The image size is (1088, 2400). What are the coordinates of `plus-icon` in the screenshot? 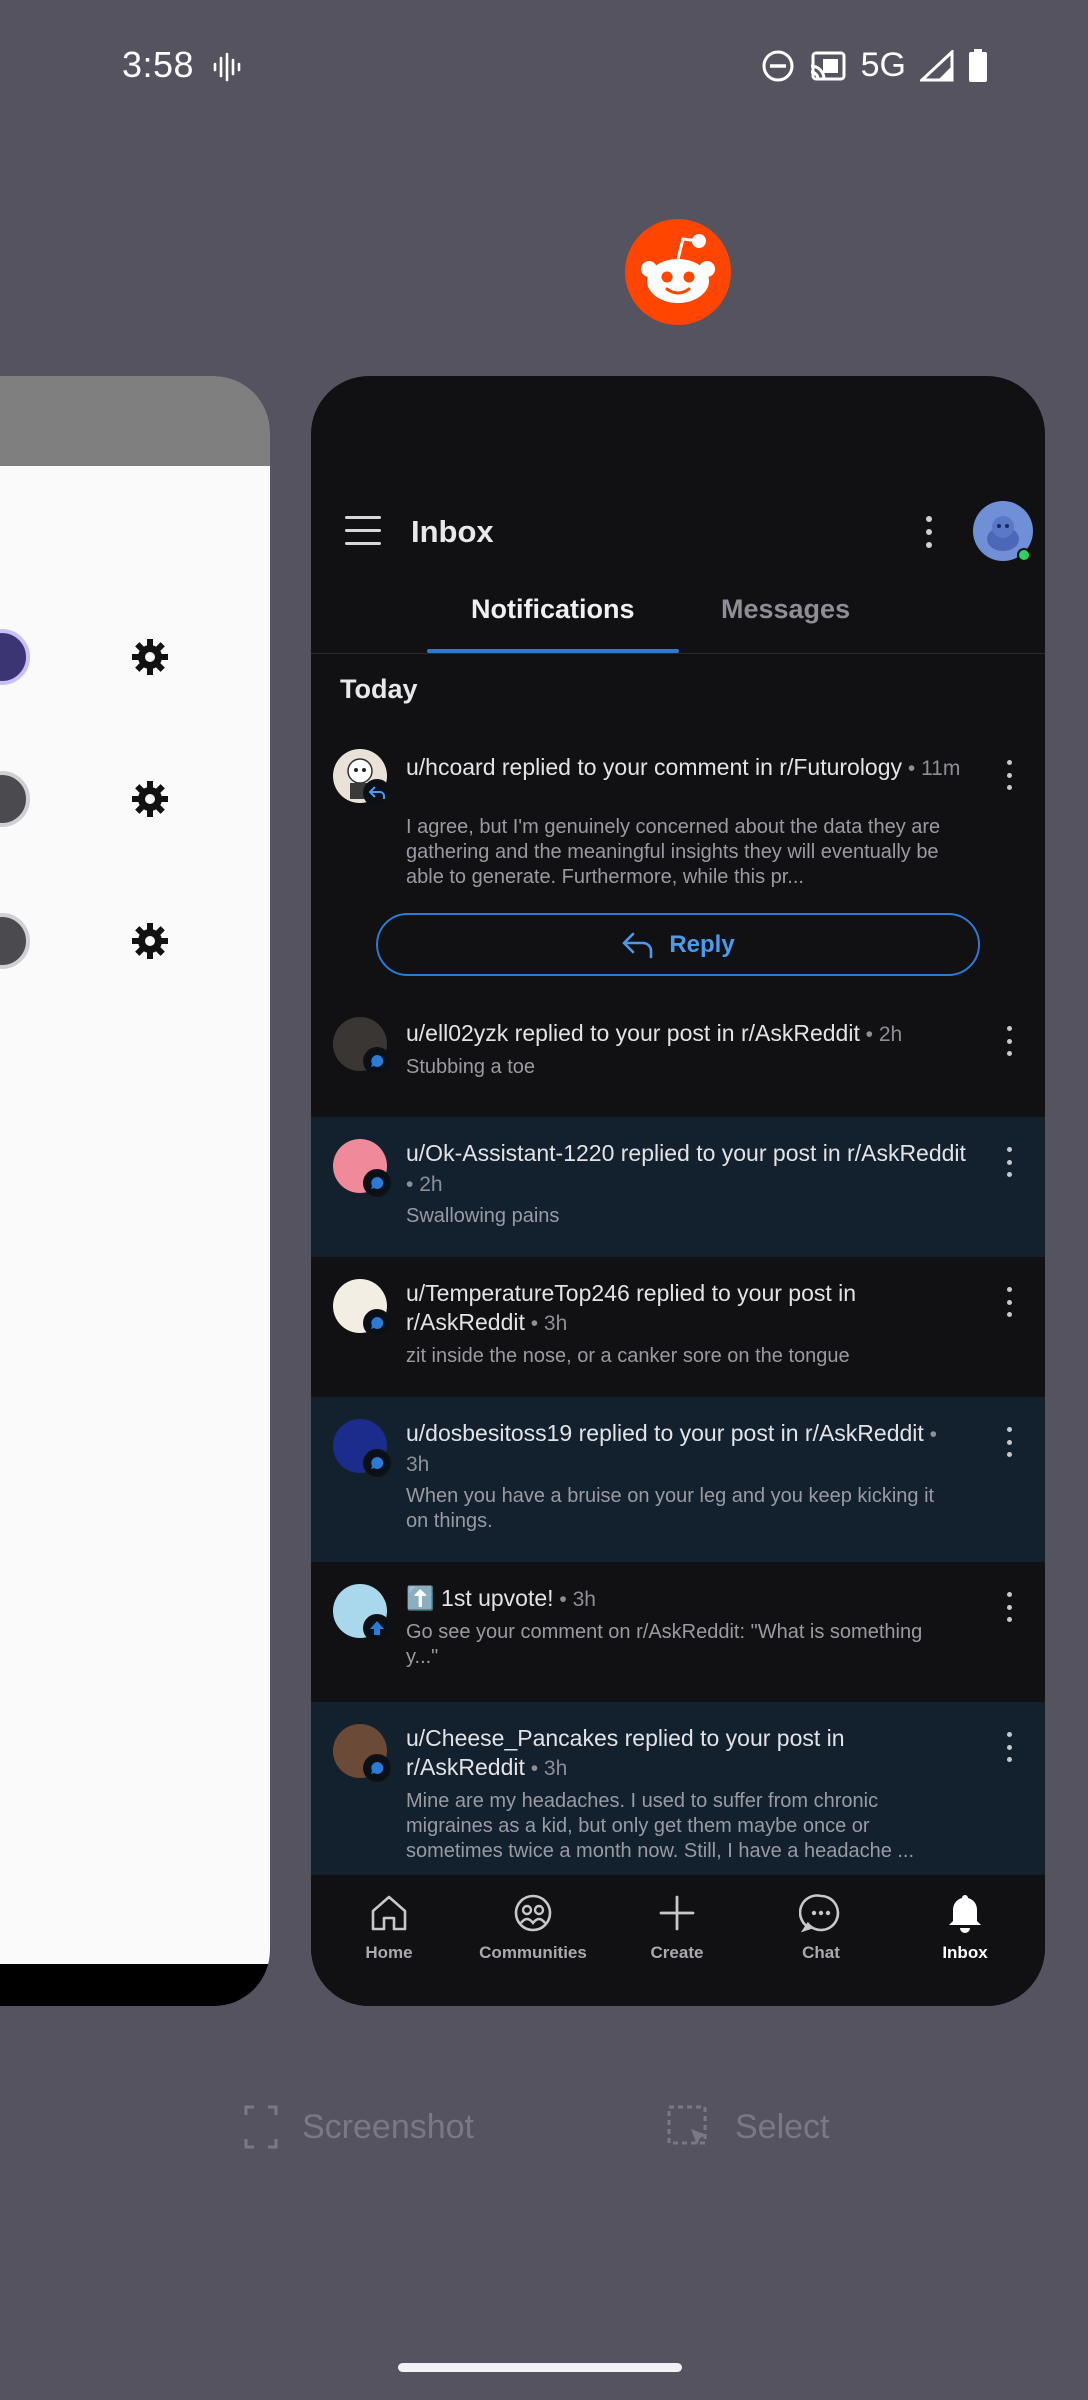 It's located at (677, 1913).